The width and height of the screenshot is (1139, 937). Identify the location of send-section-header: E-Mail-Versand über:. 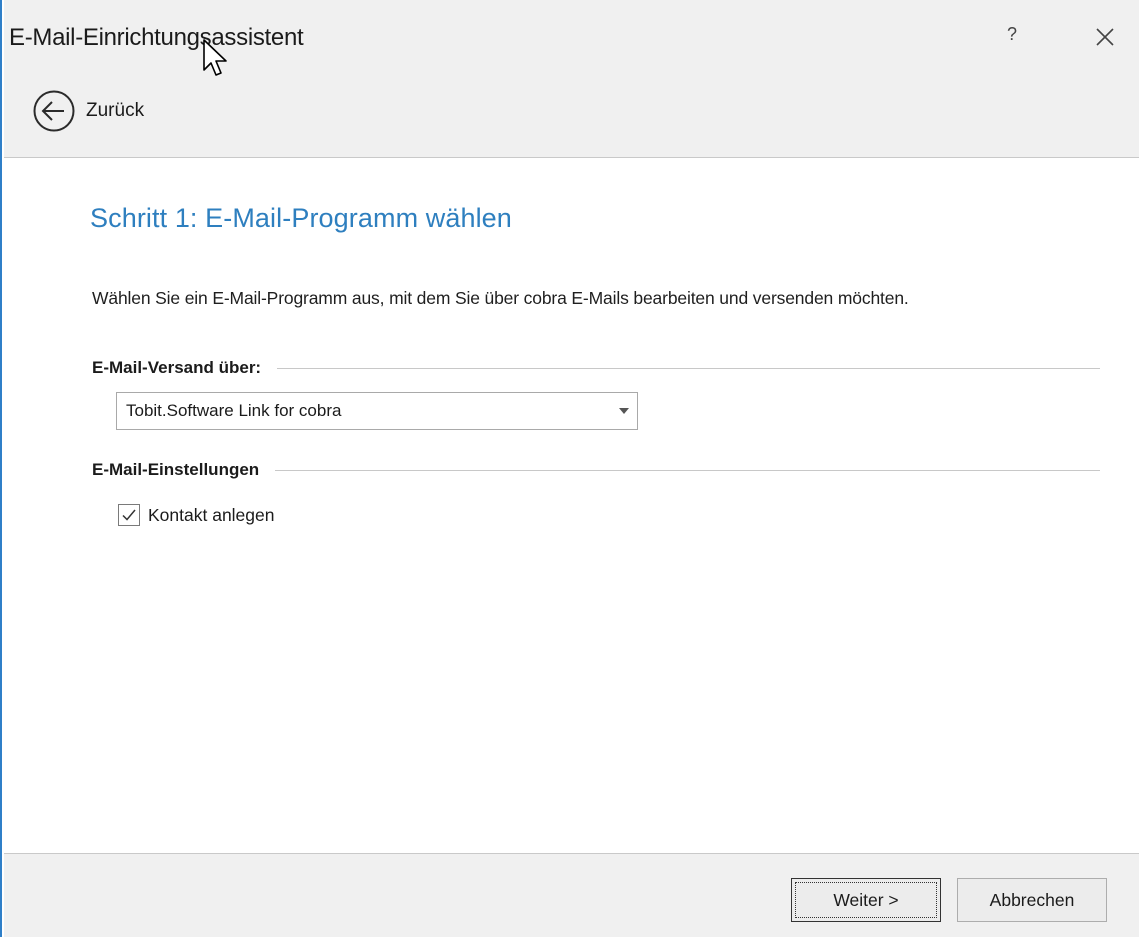
(596, 368).